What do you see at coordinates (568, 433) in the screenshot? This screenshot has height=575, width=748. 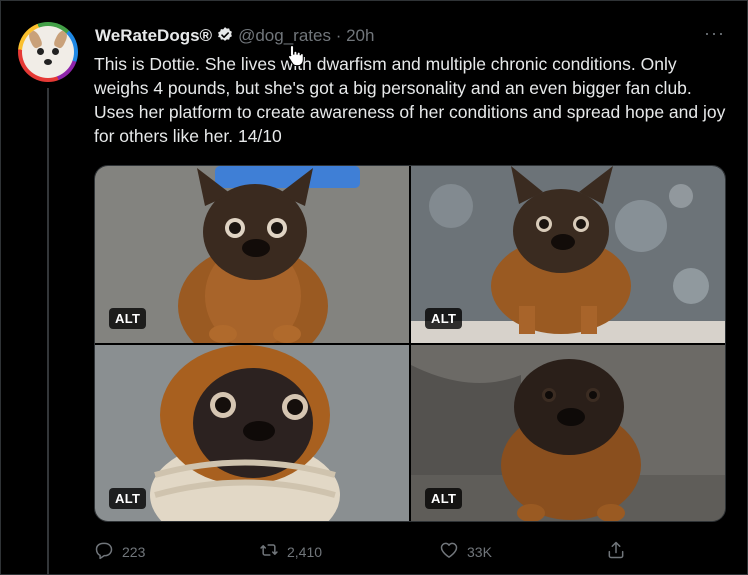 I see `photo-dog-4: ALT` at bounding box center [568, 433].